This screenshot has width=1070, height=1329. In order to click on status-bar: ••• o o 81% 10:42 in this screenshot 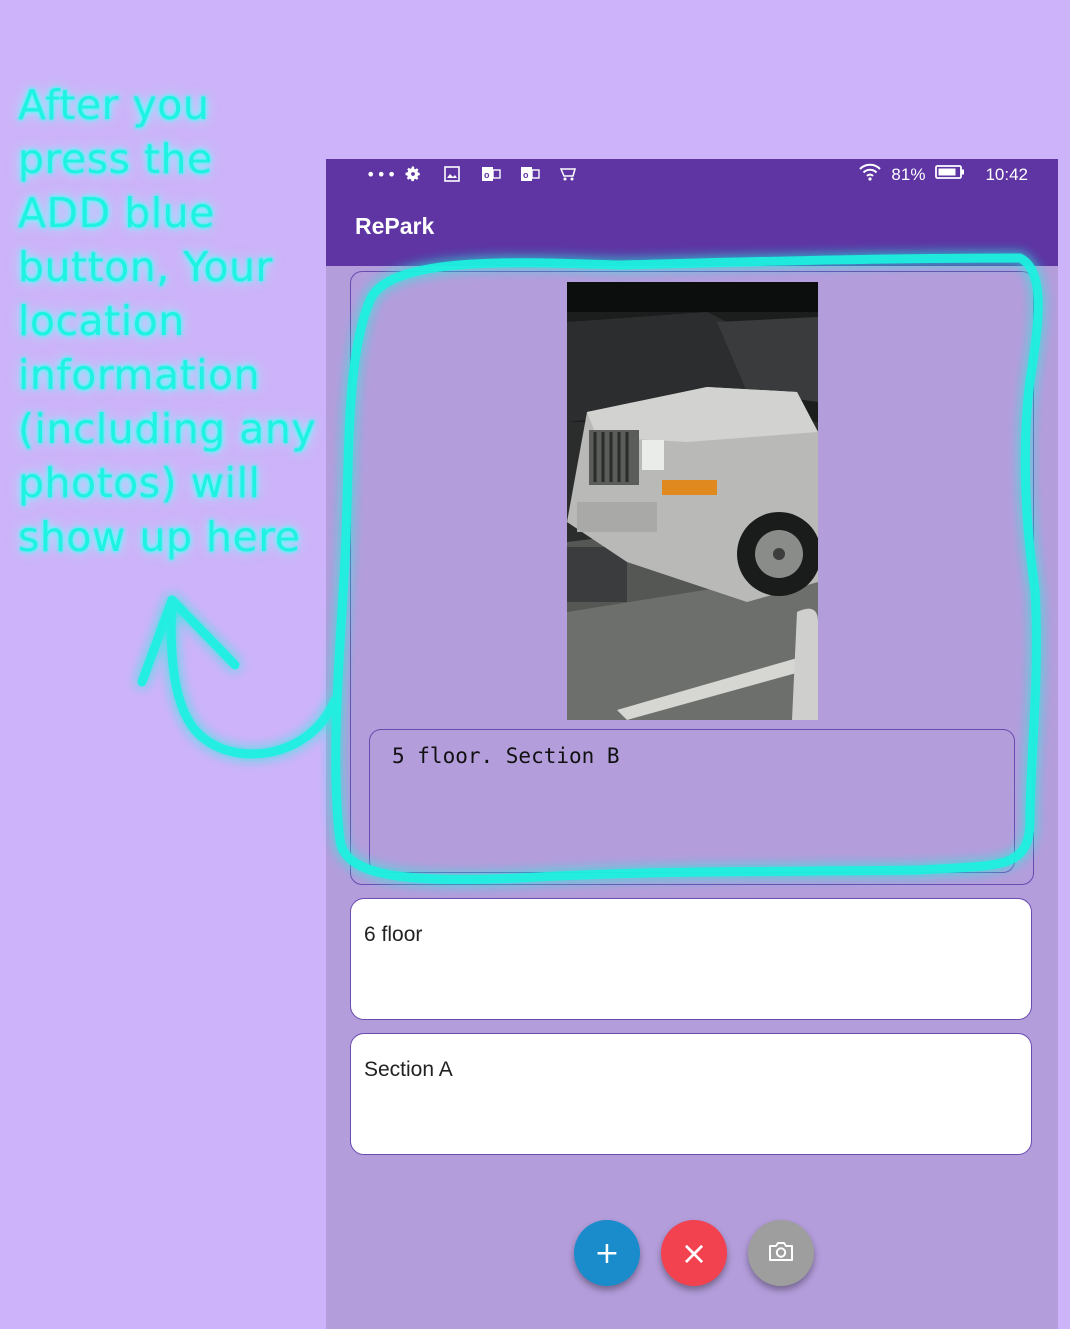, I will do `click(692, 174)`.